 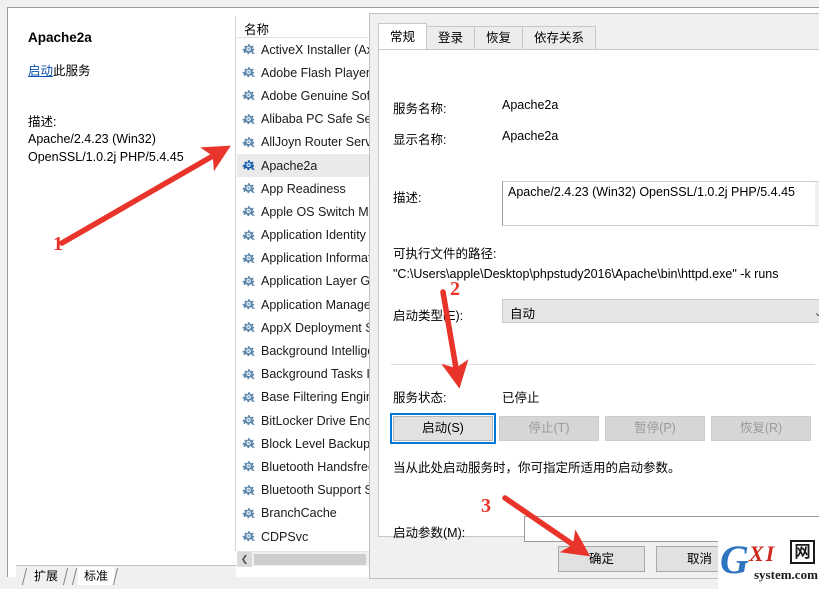 What do you see at coordinates (761, 428) in the screenshot?
I see `service-control-button-3: 恢复(R)` at bounding box center [761, 428].